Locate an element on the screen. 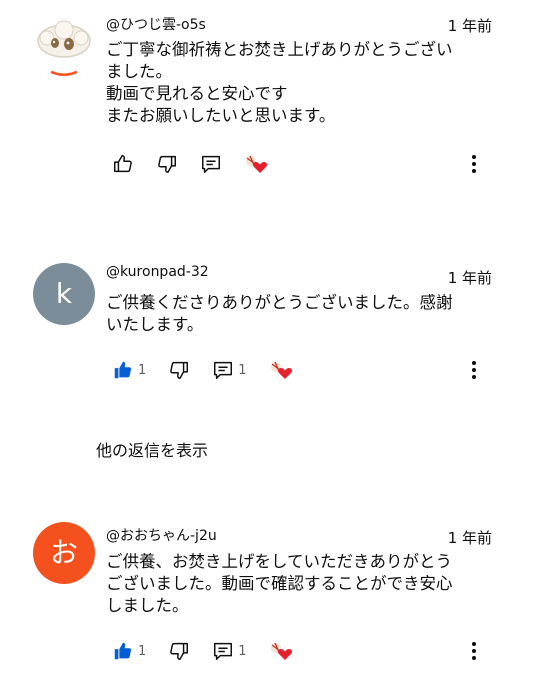  comment-author: @ひつじ雲-o5s is located at coordinates (156, 24).